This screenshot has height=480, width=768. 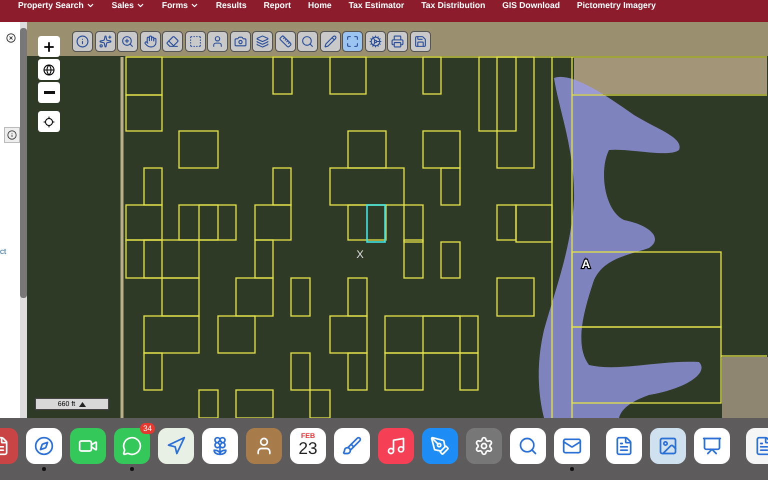 I want to click on zoom-in-button, so click(x=49, y=46).